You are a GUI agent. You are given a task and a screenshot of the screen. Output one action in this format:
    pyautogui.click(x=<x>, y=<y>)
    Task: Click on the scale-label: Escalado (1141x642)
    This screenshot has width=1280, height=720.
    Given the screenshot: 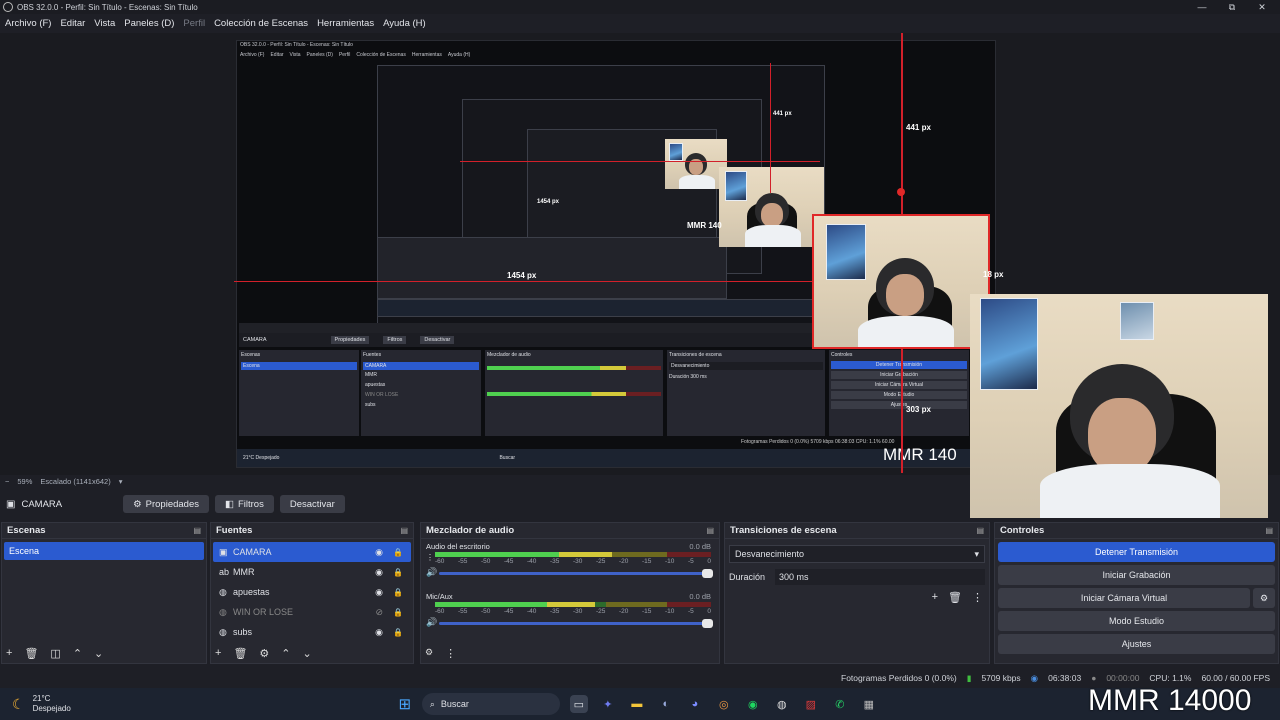 What is the action you would take?
    pyautogui.click(x=75, y=481)
    